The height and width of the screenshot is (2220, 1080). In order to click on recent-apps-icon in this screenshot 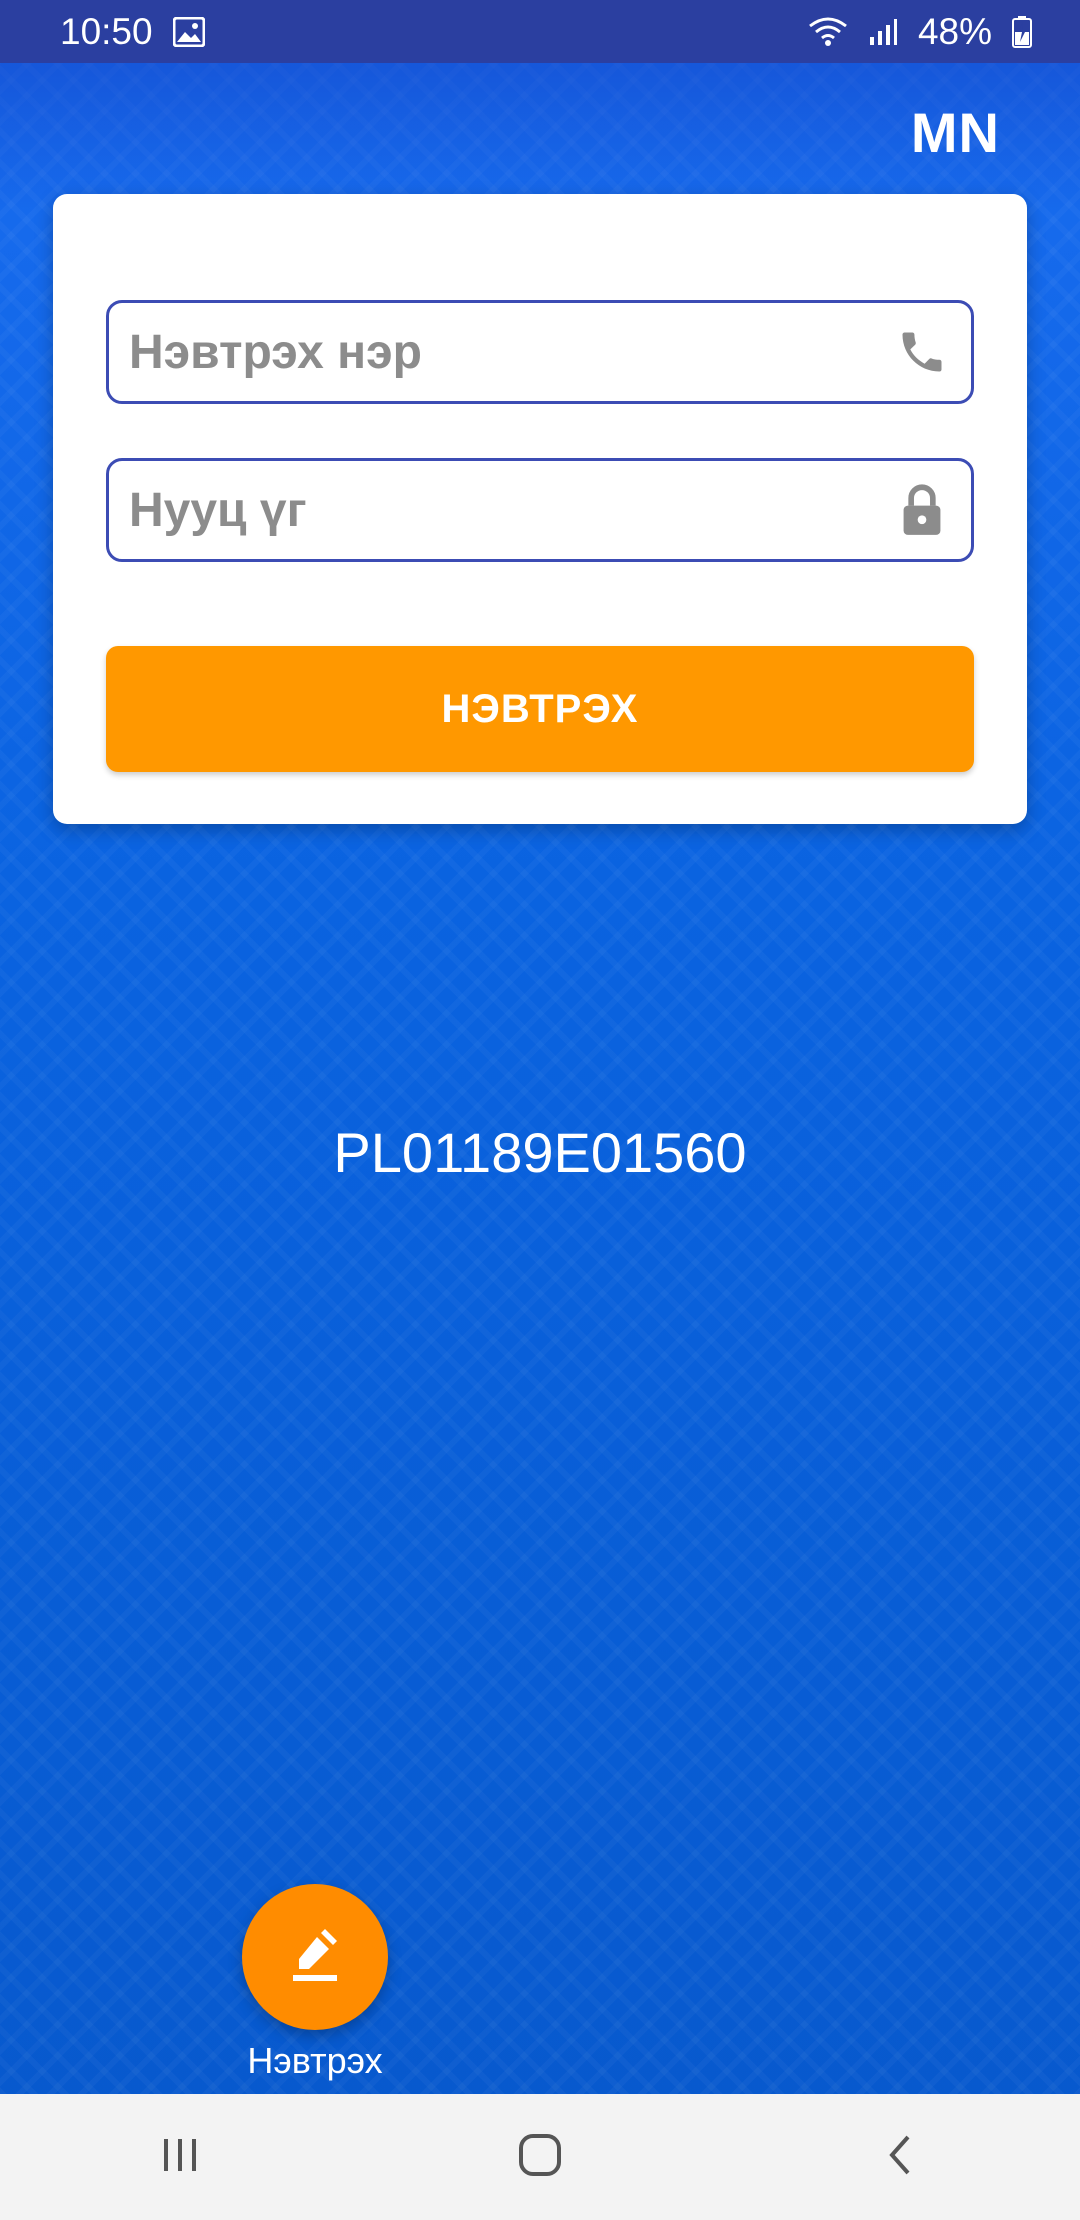, I will do `click(180, 2157)`.